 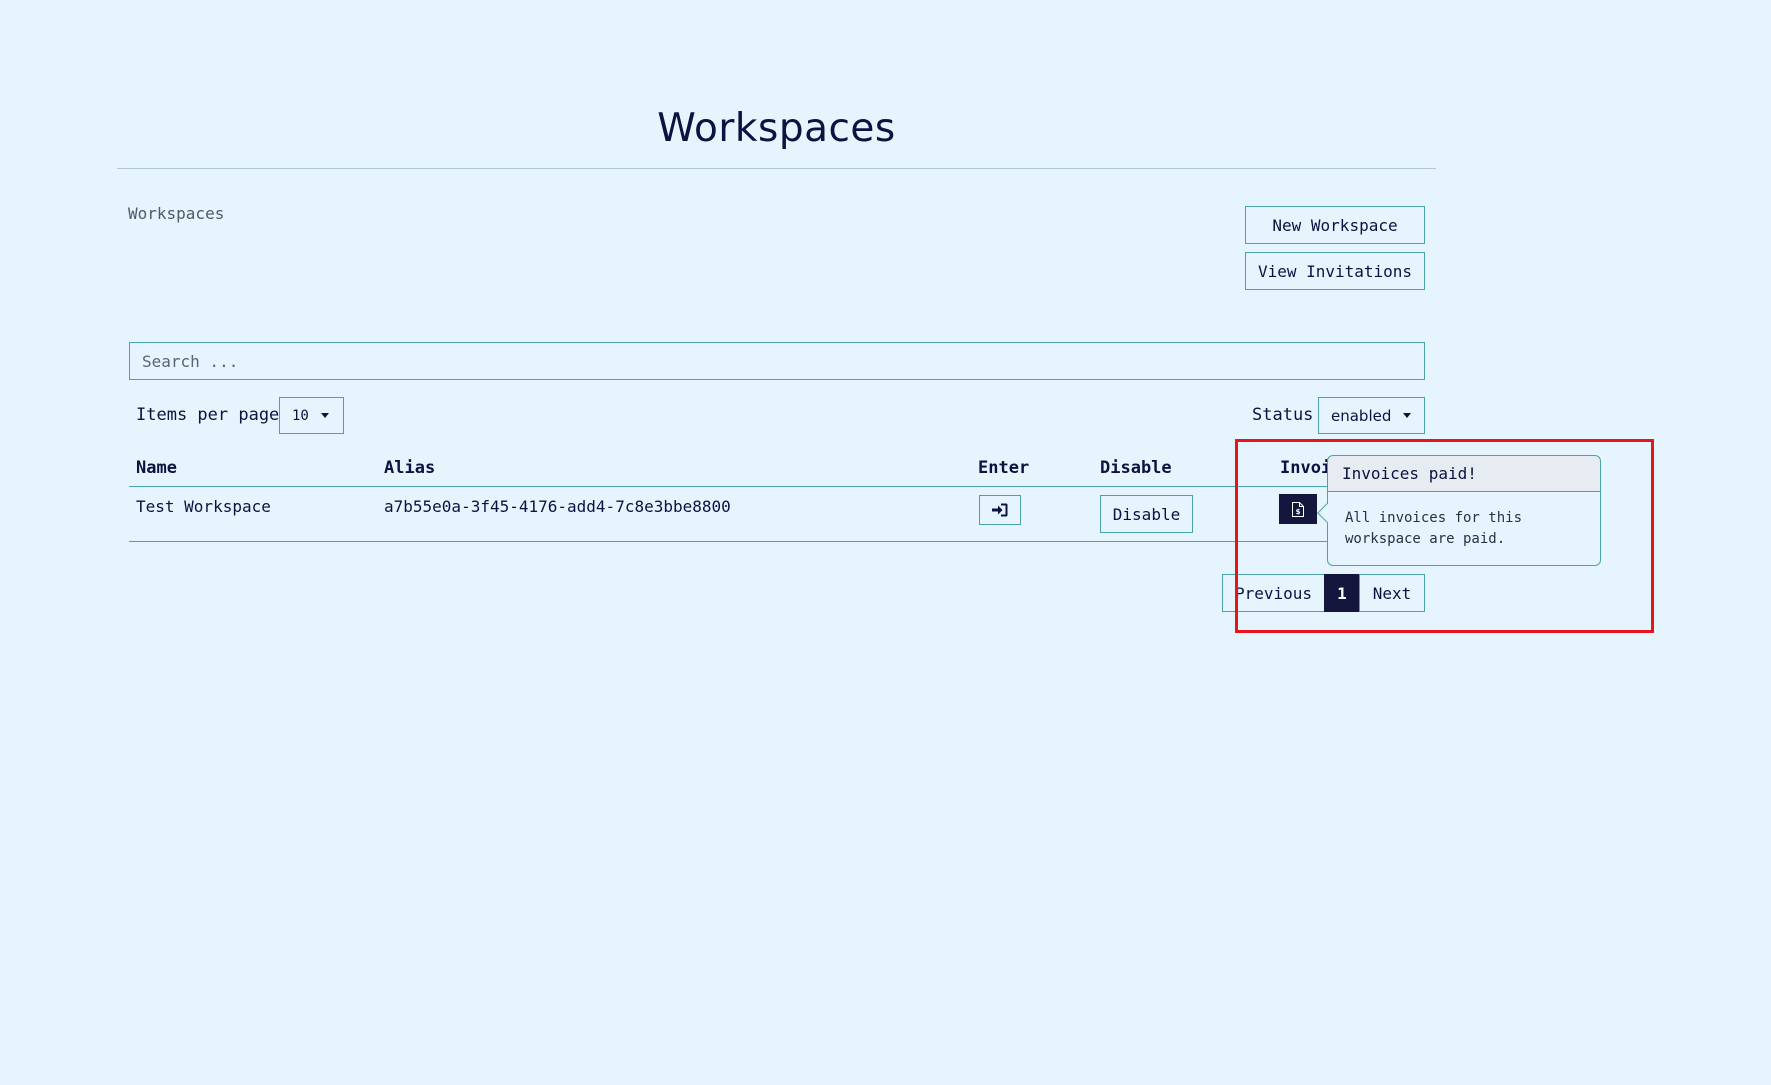 I want to click on disable-workspace-button: Disable, so click(x=1146, y=514).